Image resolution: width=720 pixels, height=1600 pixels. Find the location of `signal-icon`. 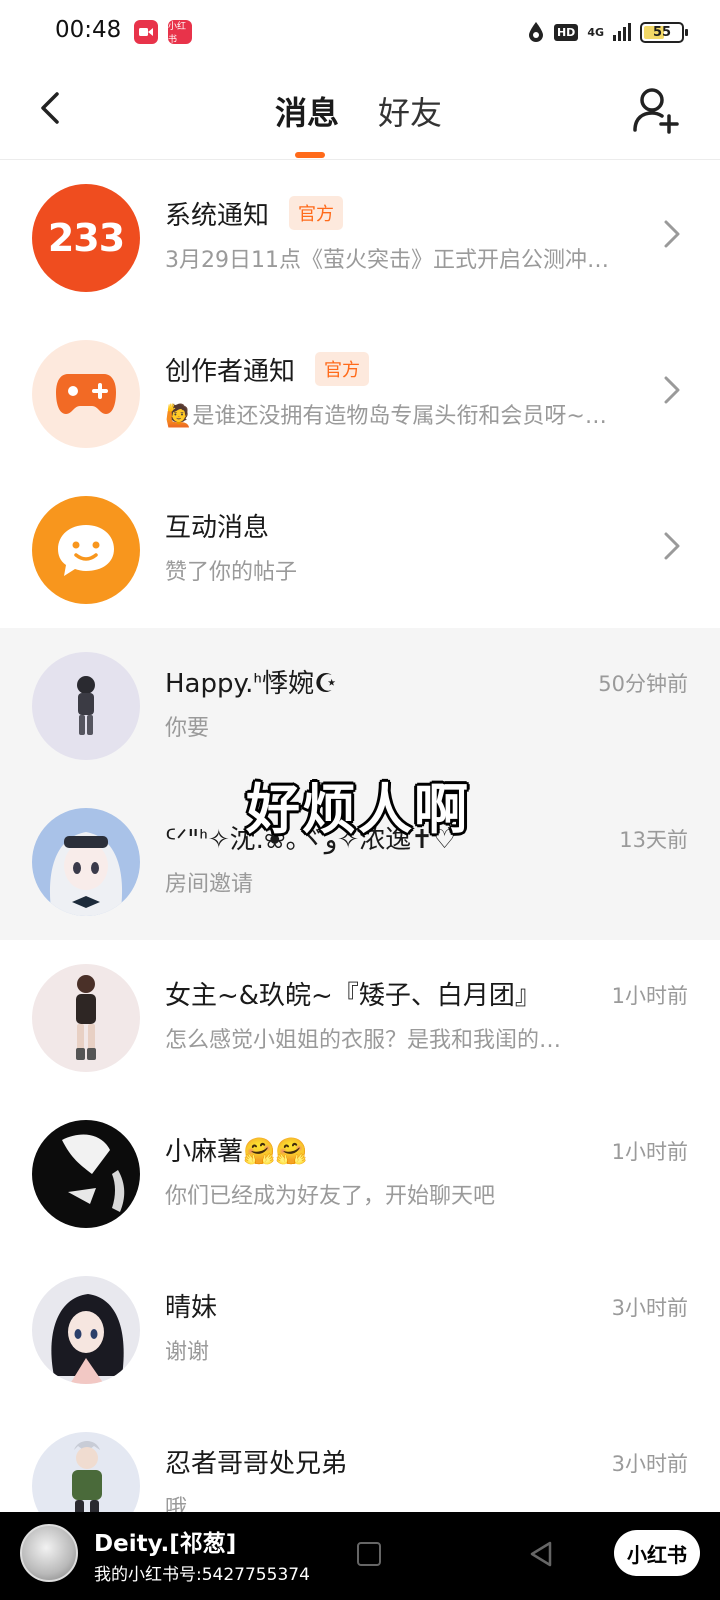

signal-icon is located at coordinates (622, 32).